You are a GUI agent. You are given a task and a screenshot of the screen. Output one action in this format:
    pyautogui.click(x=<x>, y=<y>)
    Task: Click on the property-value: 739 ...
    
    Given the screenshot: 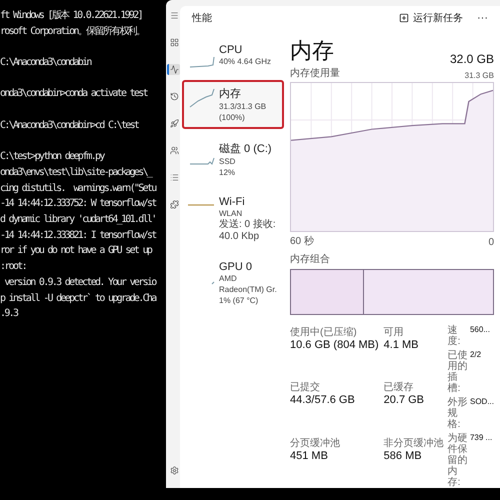 What is the action you would take?
    pyautogui.click(x=482, y=438)
    